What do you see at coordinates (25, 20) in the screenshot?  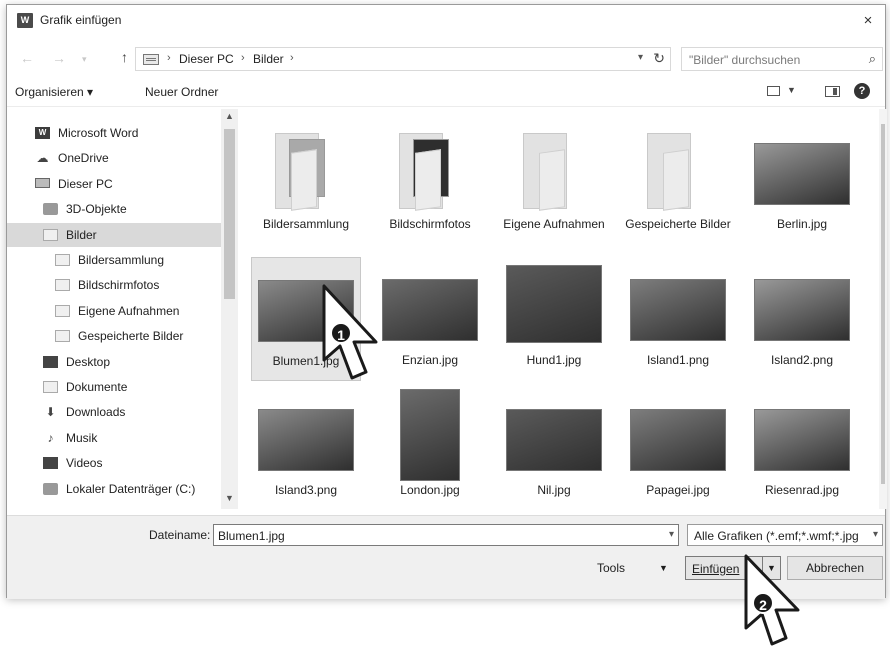 I see `word-app-icon: W` at bounding box center [25, 20].